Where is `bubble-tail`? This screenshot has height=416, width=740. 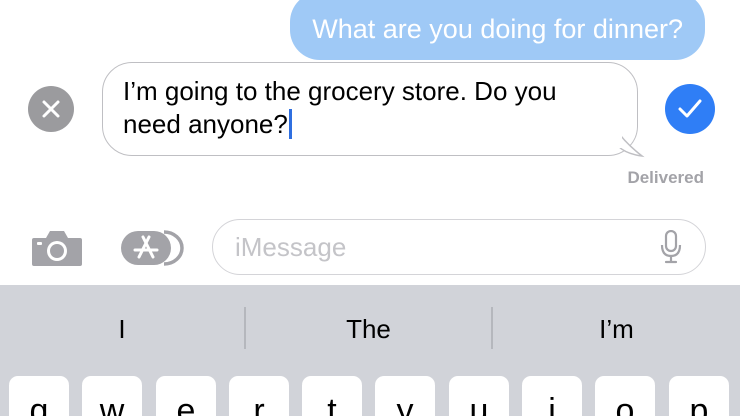 bubble-tail is located at coordinates (630, 143).